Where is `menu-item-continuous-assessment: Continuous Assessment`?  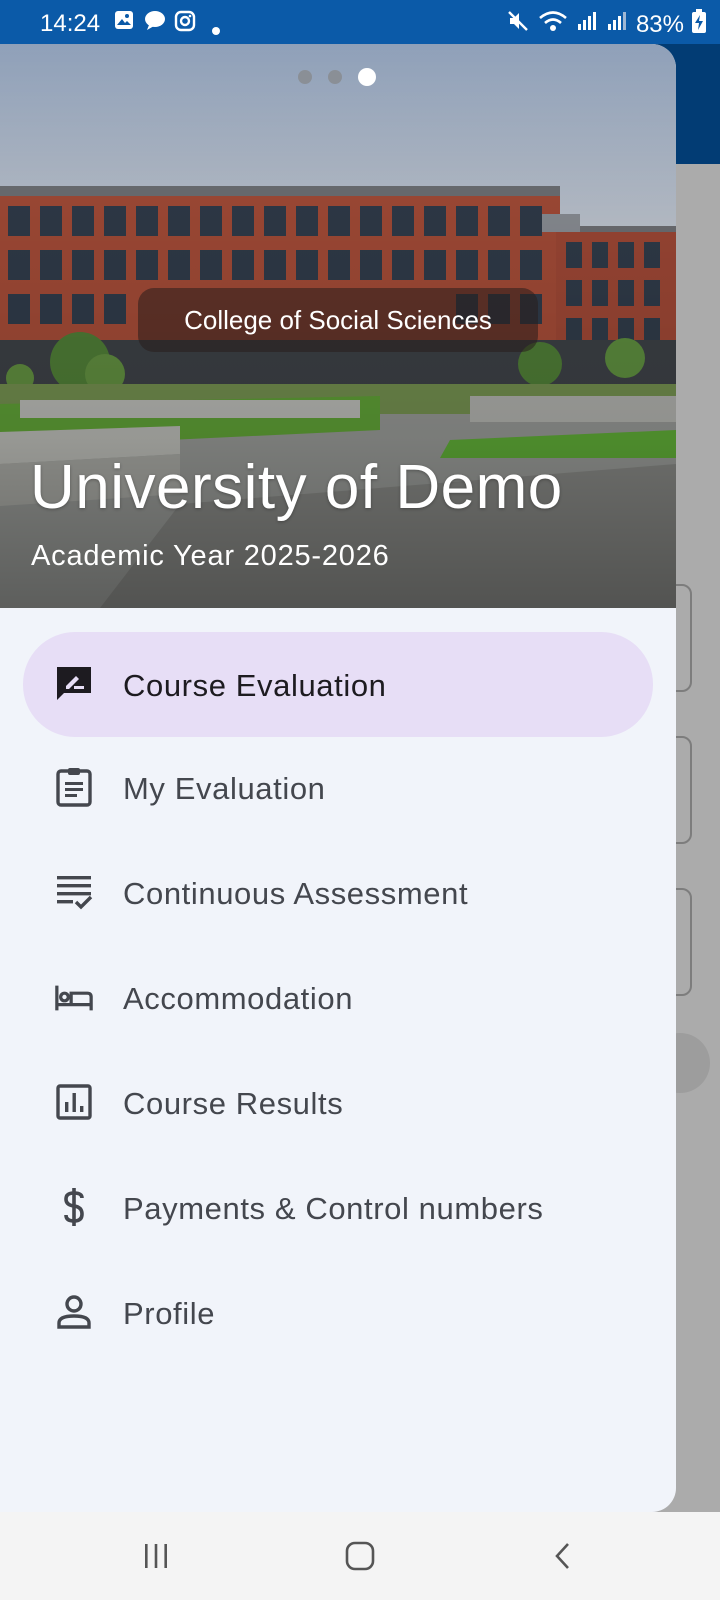 menu-item-continuous-assessment: Continuous Assessment is located at coordinates (338, 892).